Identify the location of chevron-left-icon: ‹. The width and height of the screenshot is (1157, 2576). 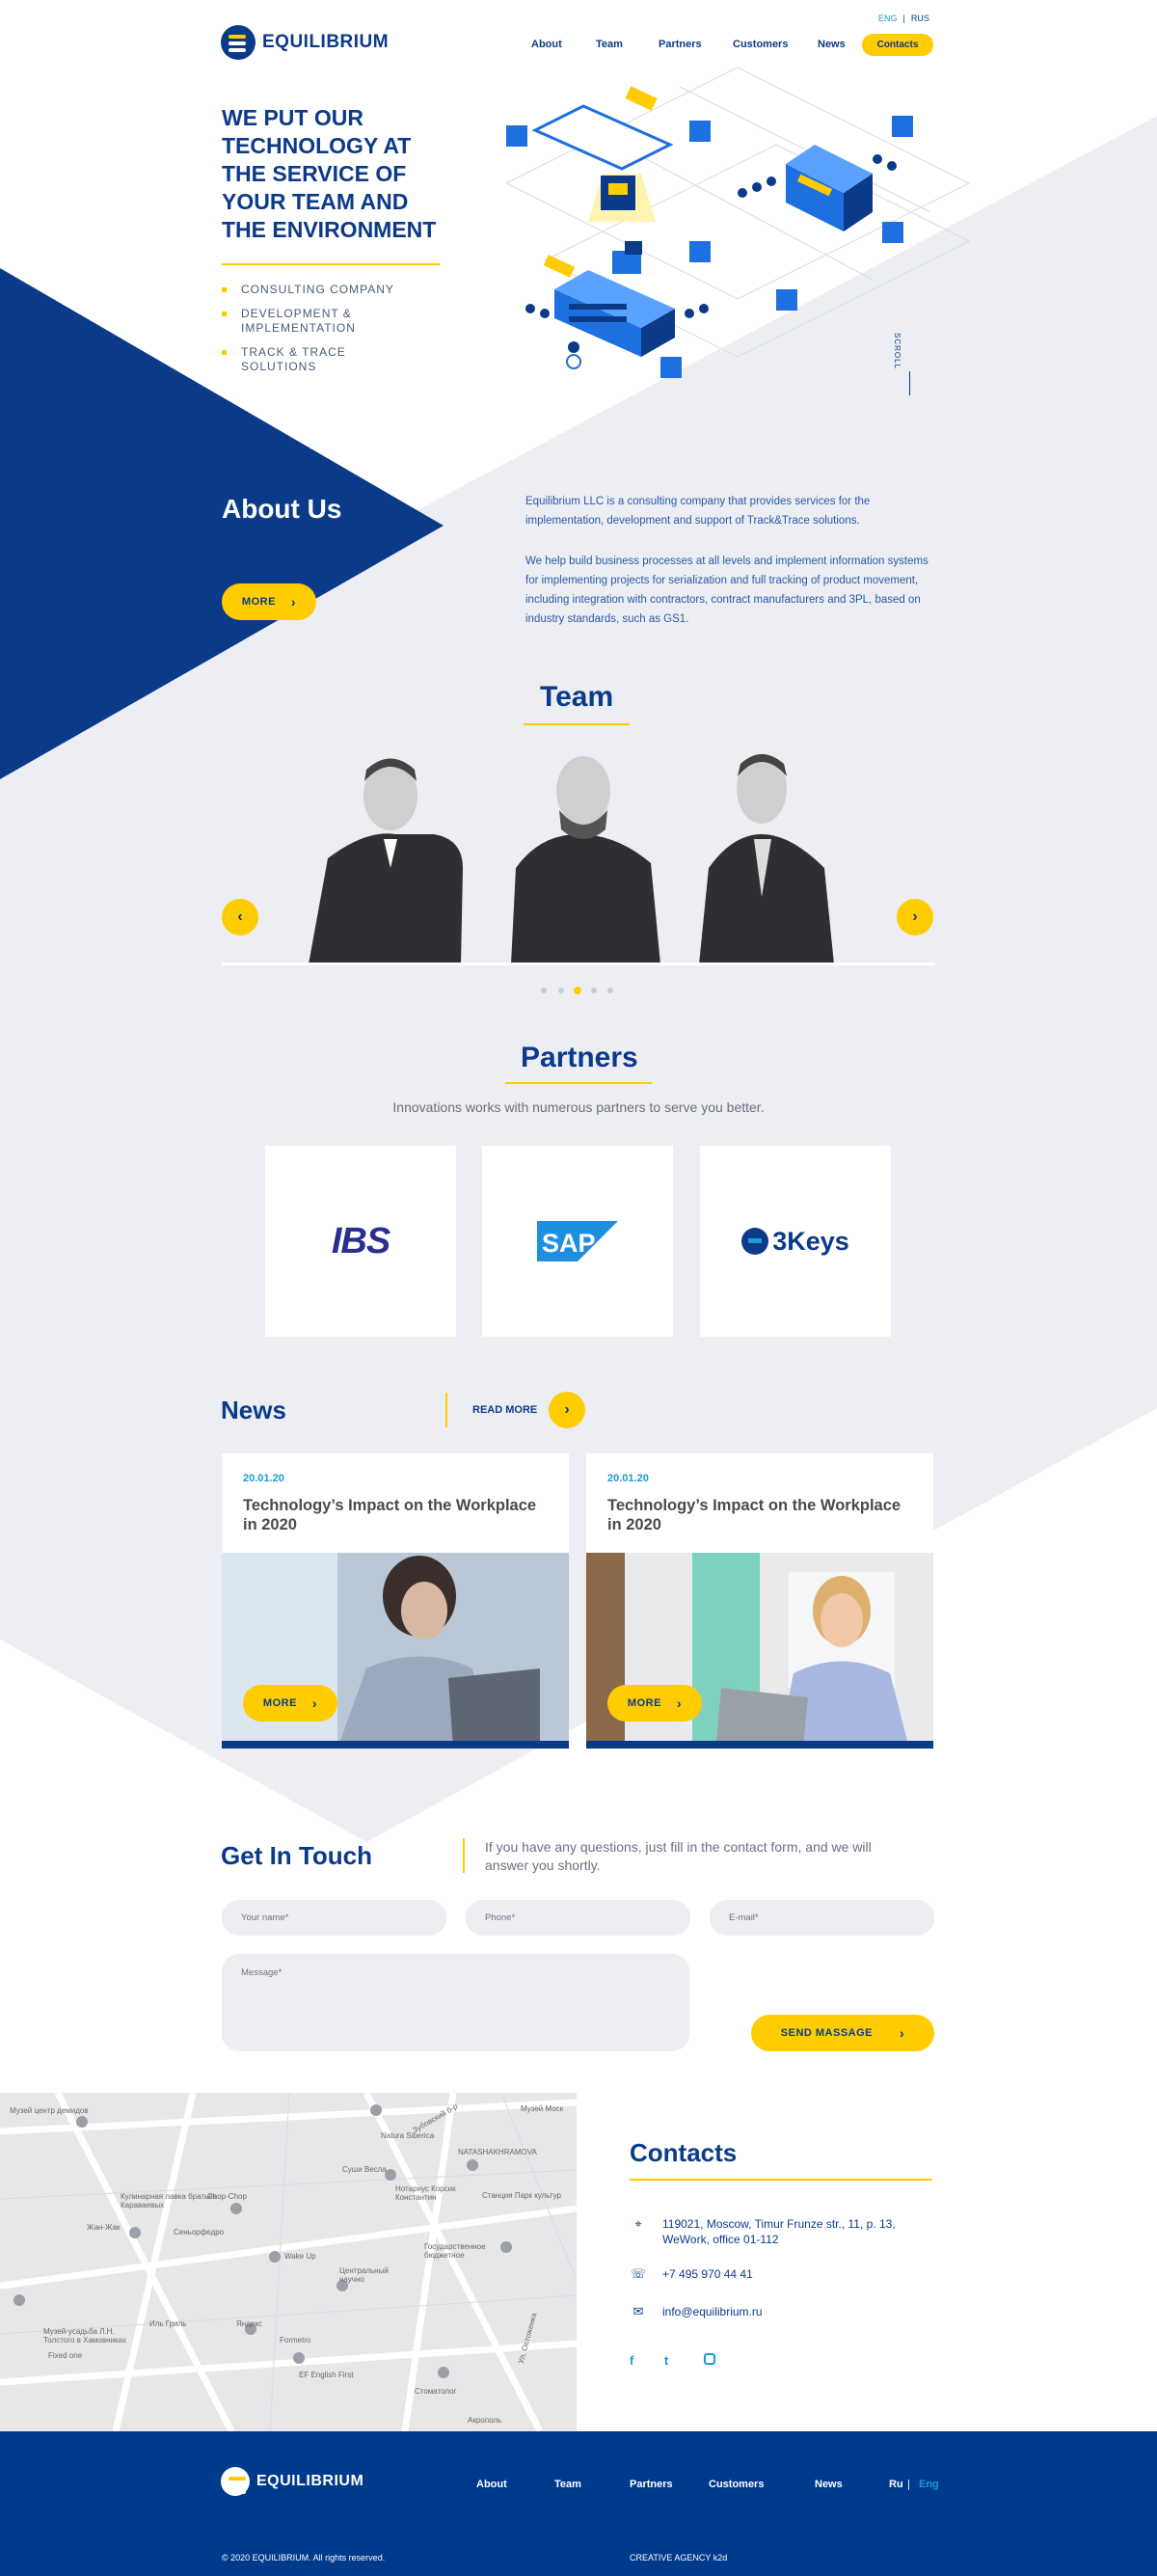
(240, 916).